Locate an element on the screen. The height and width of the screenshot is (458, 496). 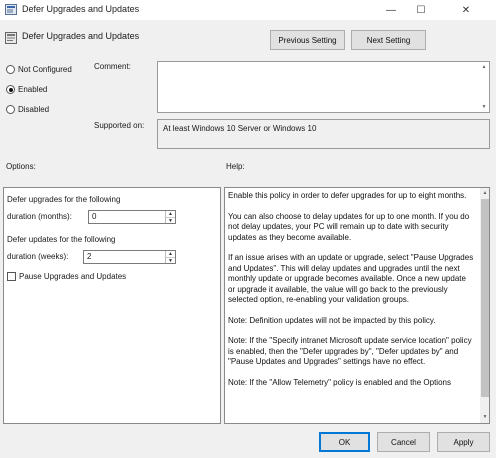
weeks-spinbox: 2 ▲ ▼ is located at coordinates (129, 257).